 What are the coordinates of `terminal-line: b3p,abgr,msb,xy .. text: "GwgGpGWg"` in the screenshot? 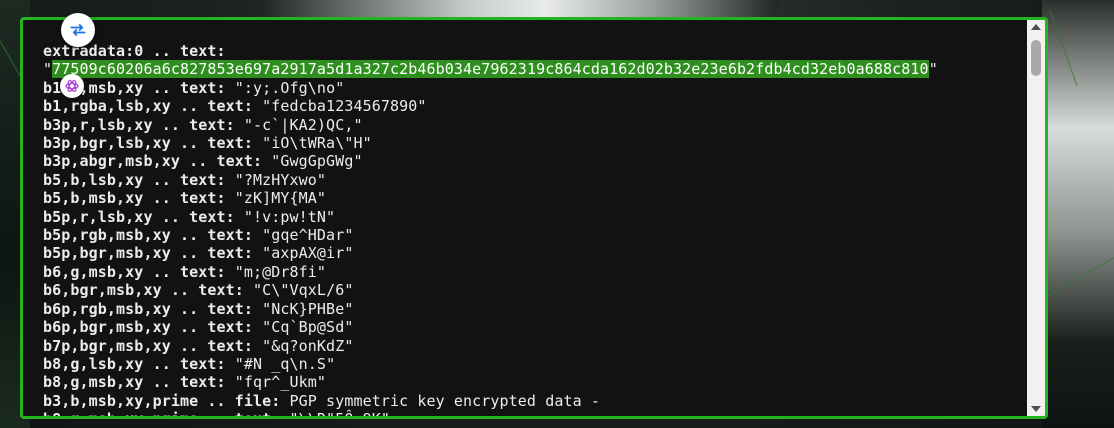 It's located at (529, 161).